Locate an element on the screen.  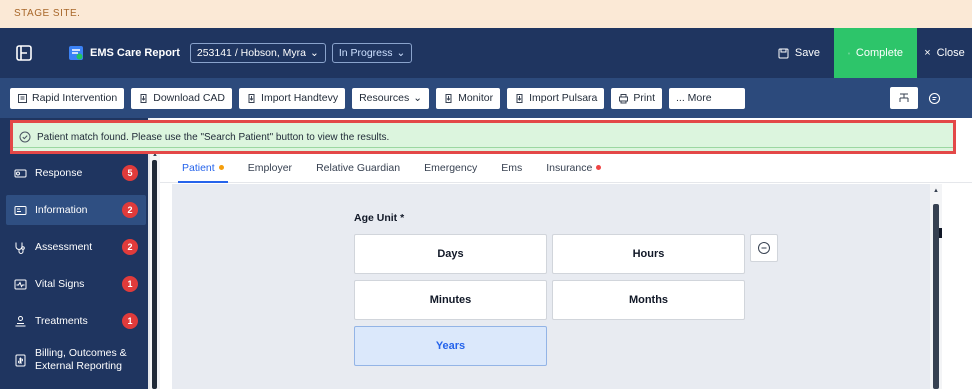
import-handtevy-button: Import Handtevy is located at coordinates (292, 98).